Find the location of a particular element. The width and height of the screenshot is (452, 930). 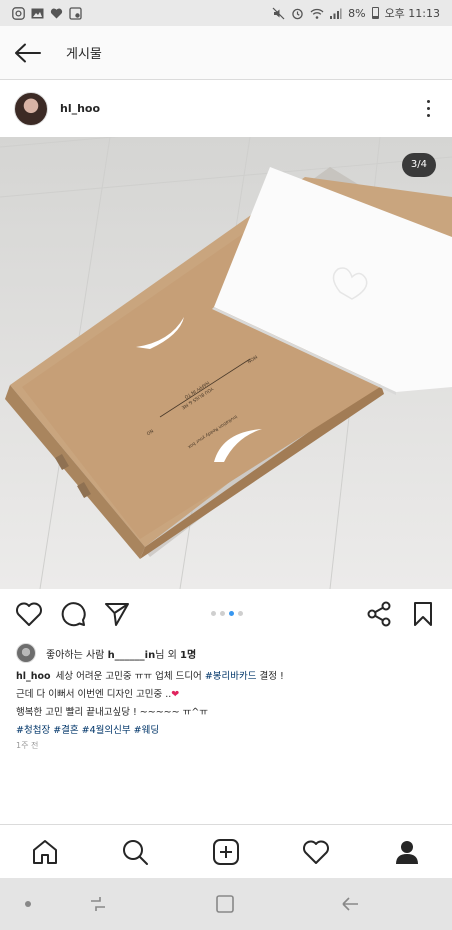

post-username: hl_hoo is located at coordinates (239, 108).